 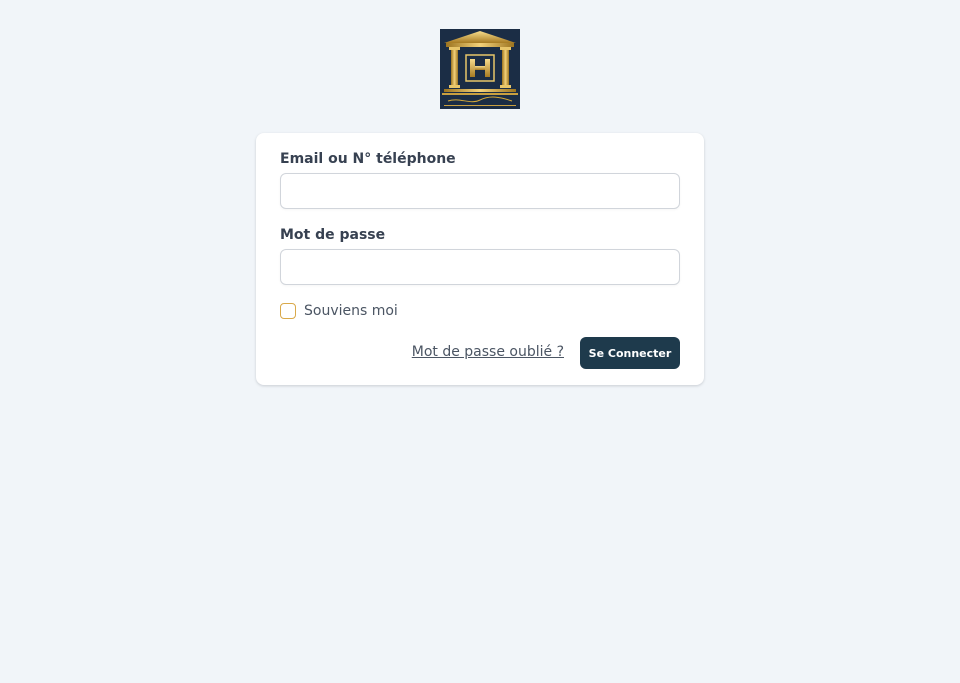 I want to click on remember-label: Souviens moi, so click(x=351, y=311).